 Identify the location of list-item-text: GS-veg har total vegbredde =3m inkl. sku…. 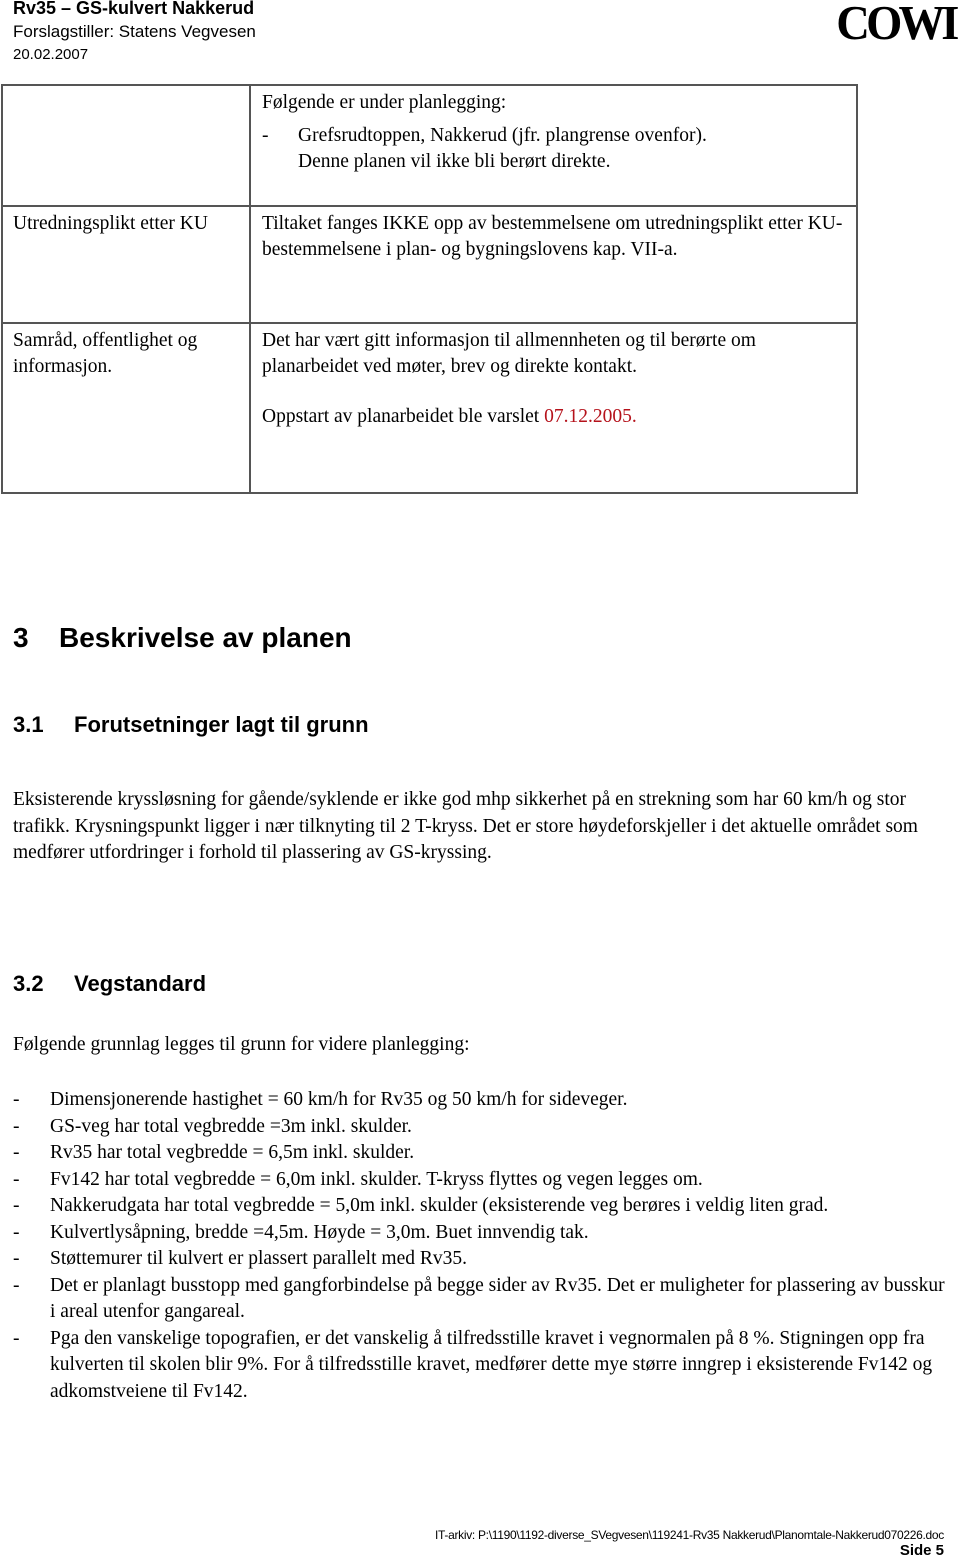
(231, 1126).